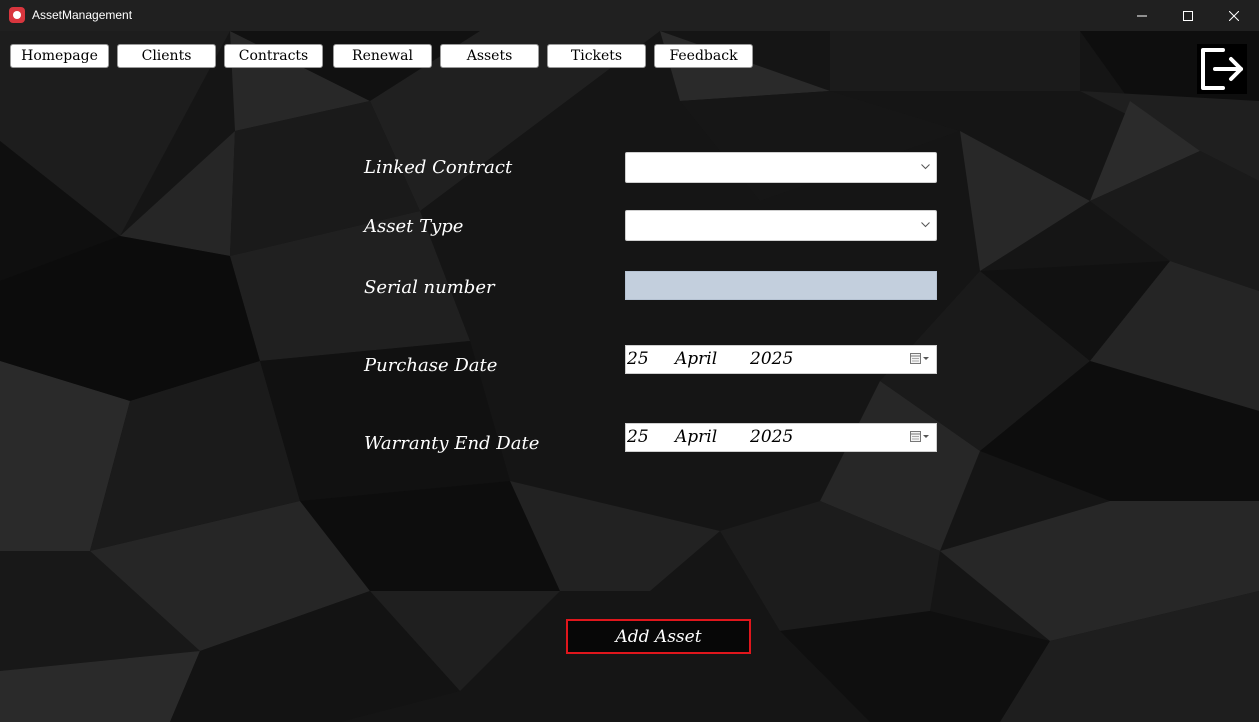  Describe the element at coordinates (431, 365) in the screenshot. I see `purchase-date-label: Purchase Date` at that location.